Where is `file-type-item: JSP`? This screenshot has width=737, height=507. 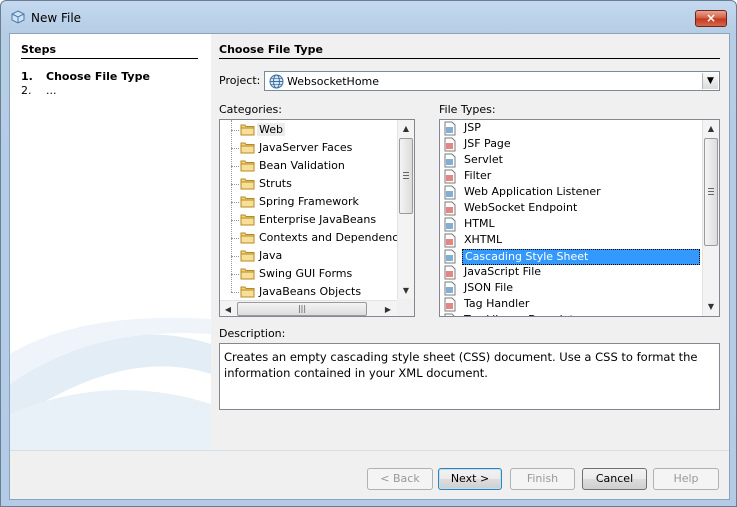 file-type-item: JSP is located at coordinates (571, 129).